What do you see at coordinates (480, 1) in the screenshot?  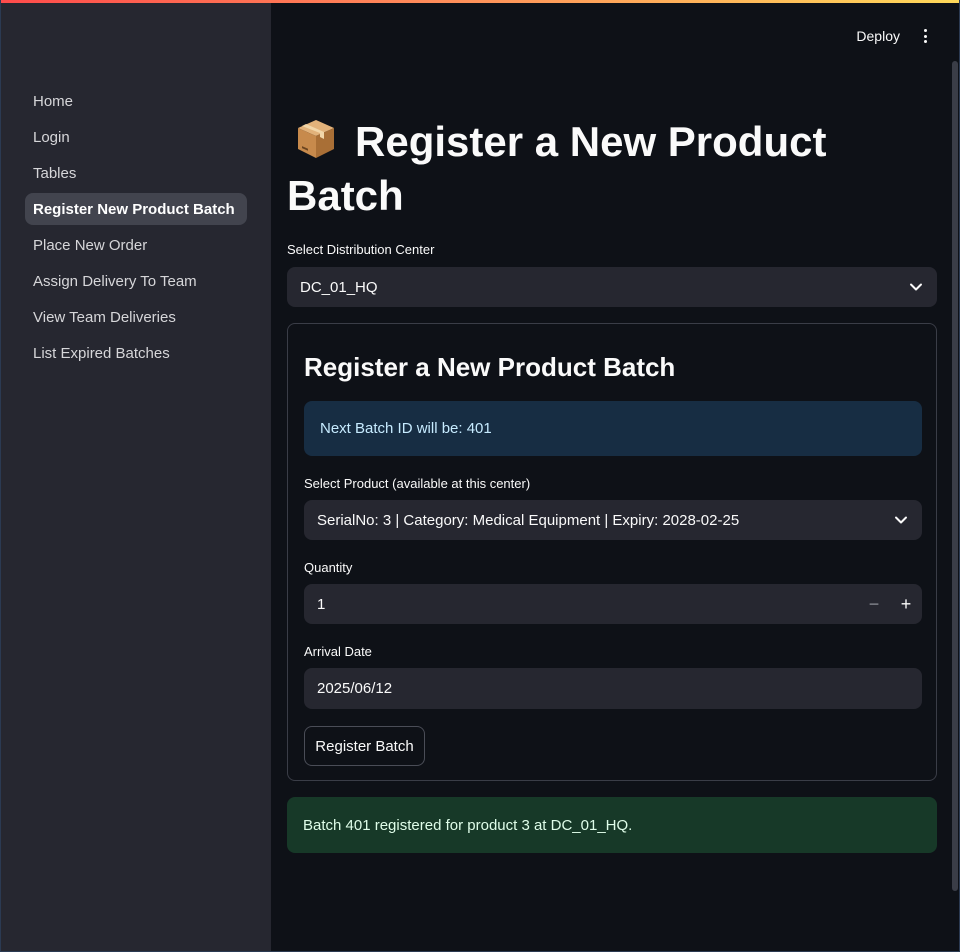 I see `app-header-decoration` at bounding box center [480, 1].